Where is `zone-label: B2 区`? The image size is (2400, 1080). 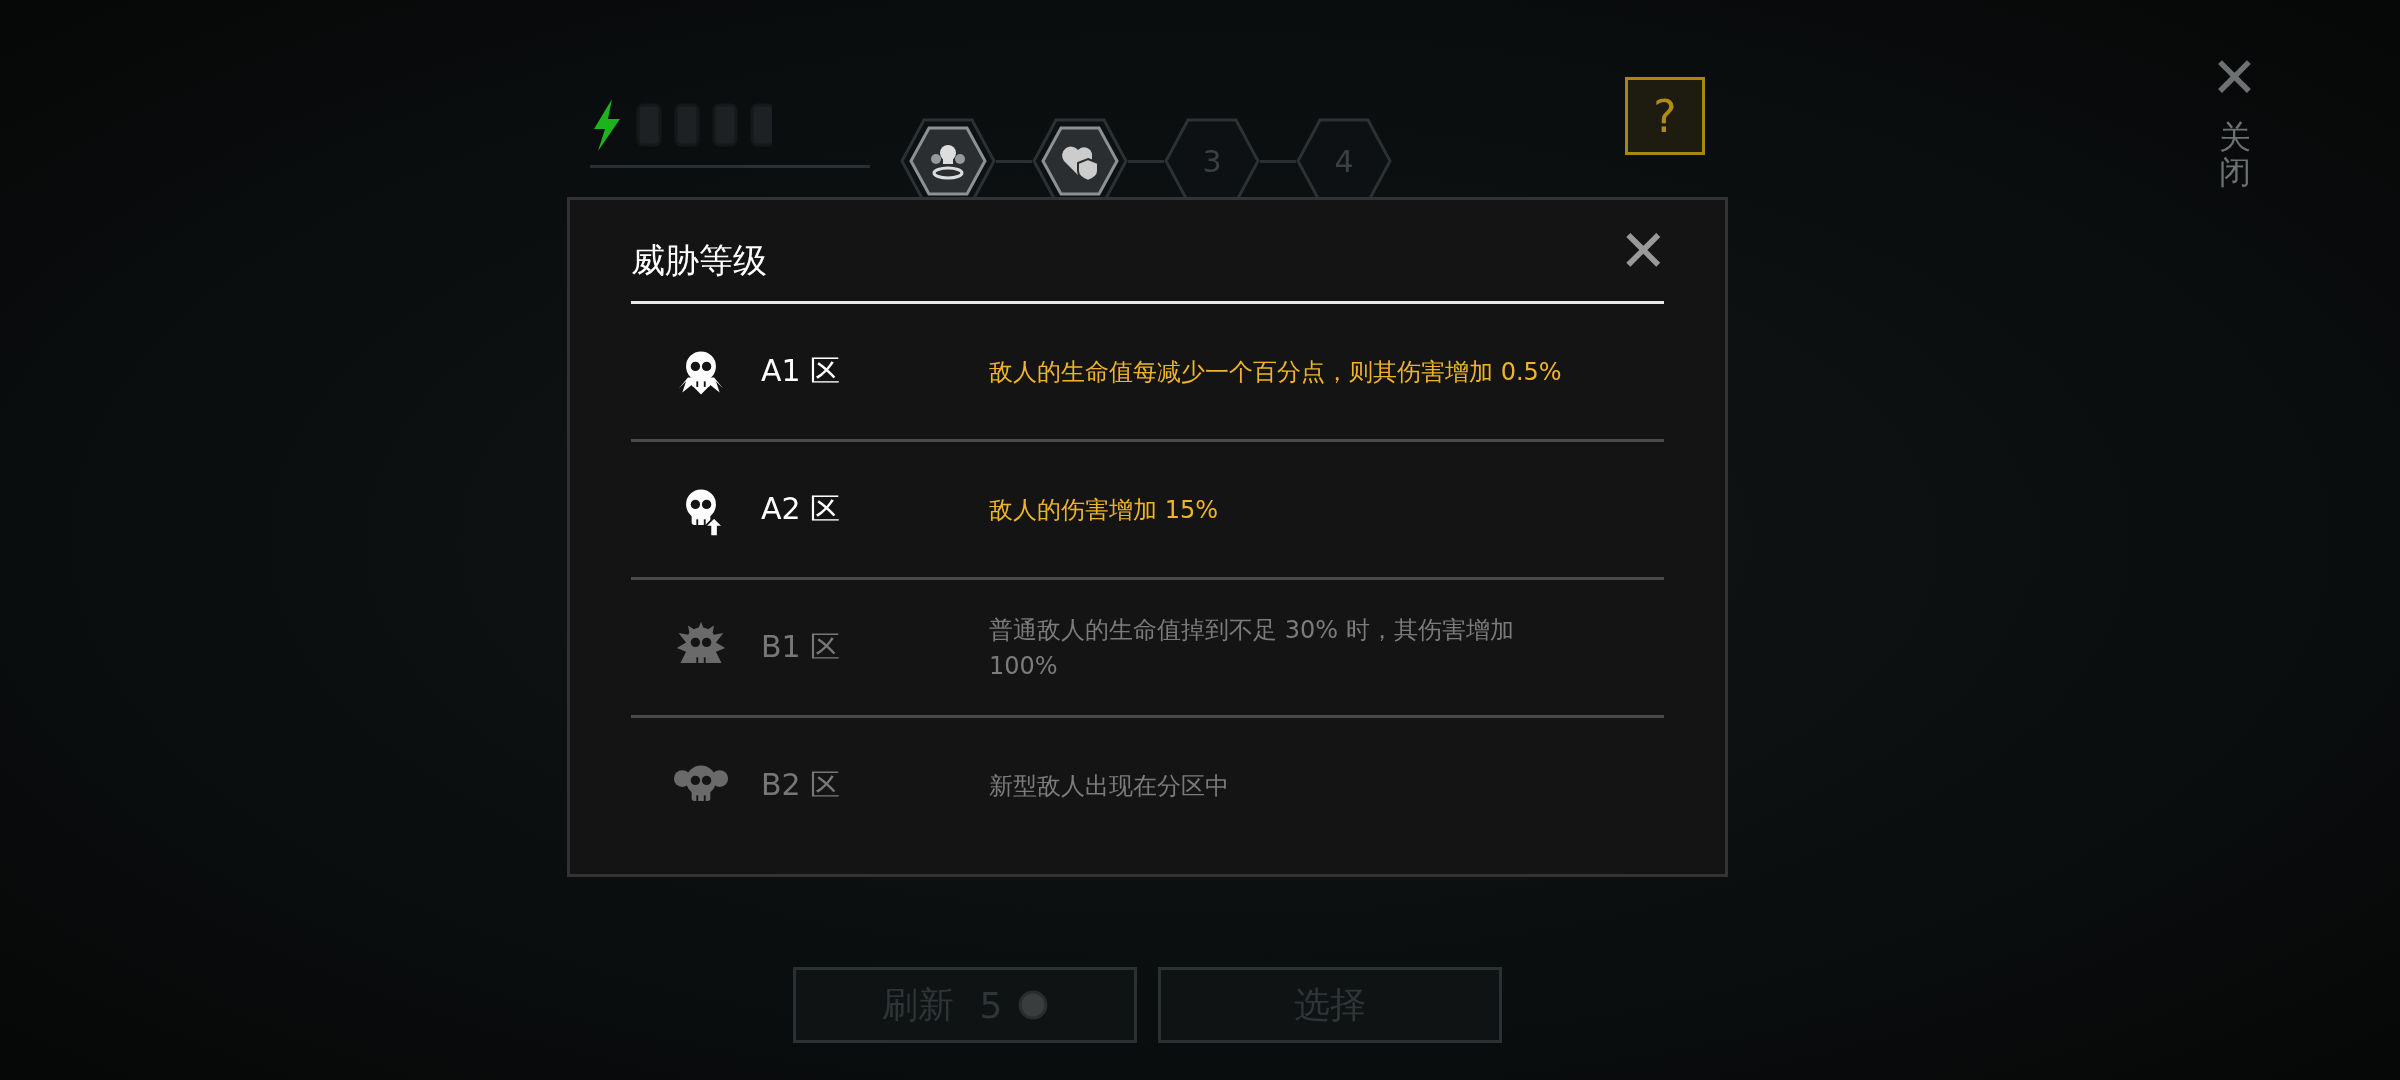
zone-label: B2 区 is located at coordinates (801, 785).